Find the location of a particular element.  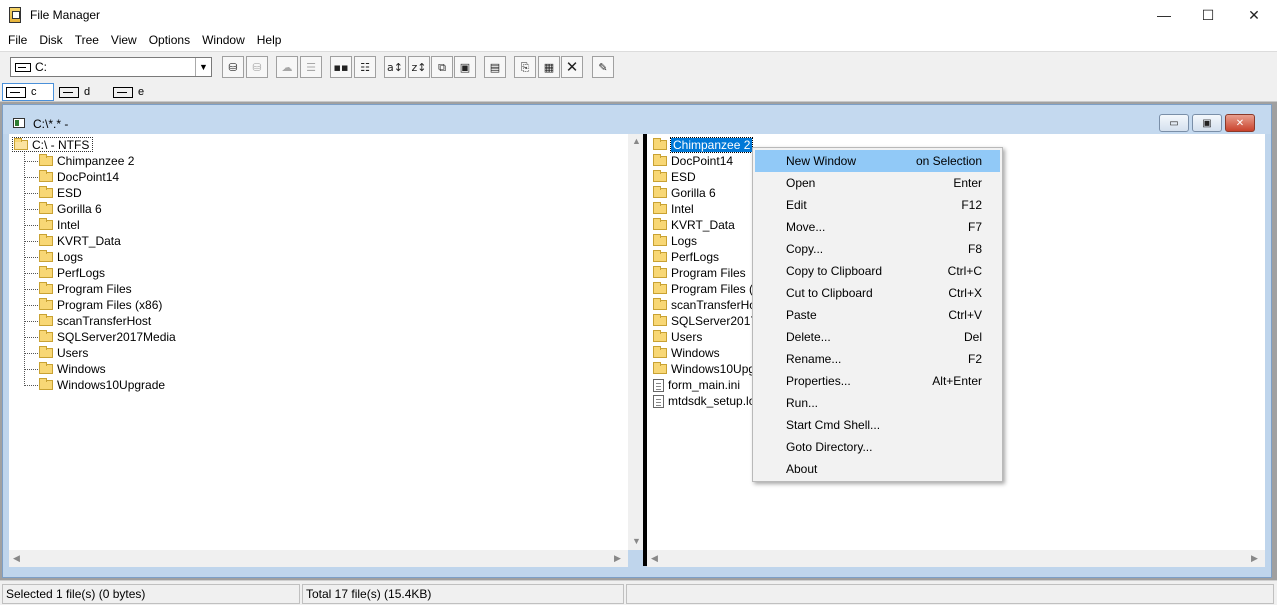

file-list-item: PerfLogs is located at coordinates (686, 257).